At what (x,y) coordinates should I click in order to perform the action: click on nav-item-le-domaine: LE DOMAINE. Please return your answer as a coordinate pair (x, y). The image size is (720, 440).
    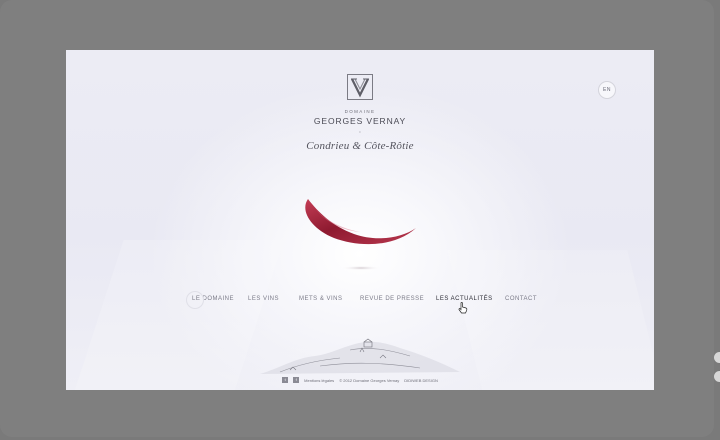
    Looking at the image, I should click on (209, 300).